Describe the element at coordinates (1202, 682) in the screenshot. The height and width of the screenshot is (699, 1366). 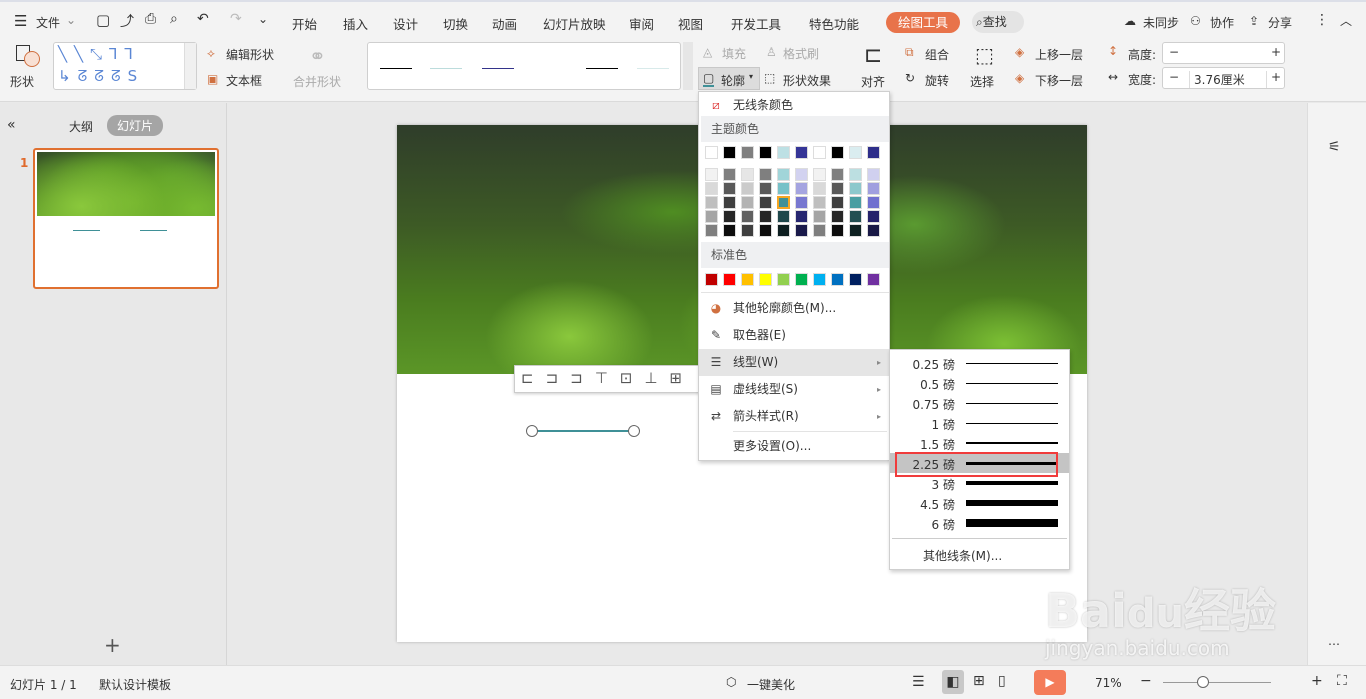
I see `zoom-slider-thumb` at that location.